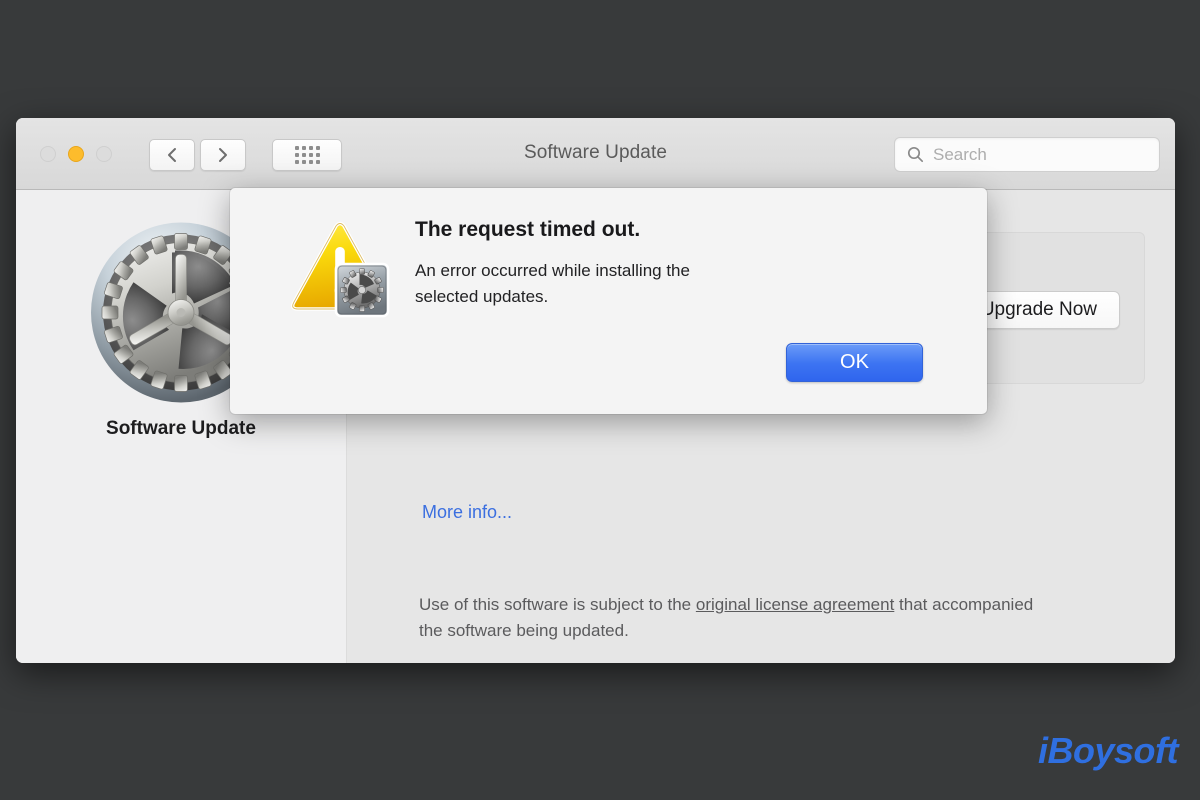  I want to click on ok-button: OK, so click(854, 362).